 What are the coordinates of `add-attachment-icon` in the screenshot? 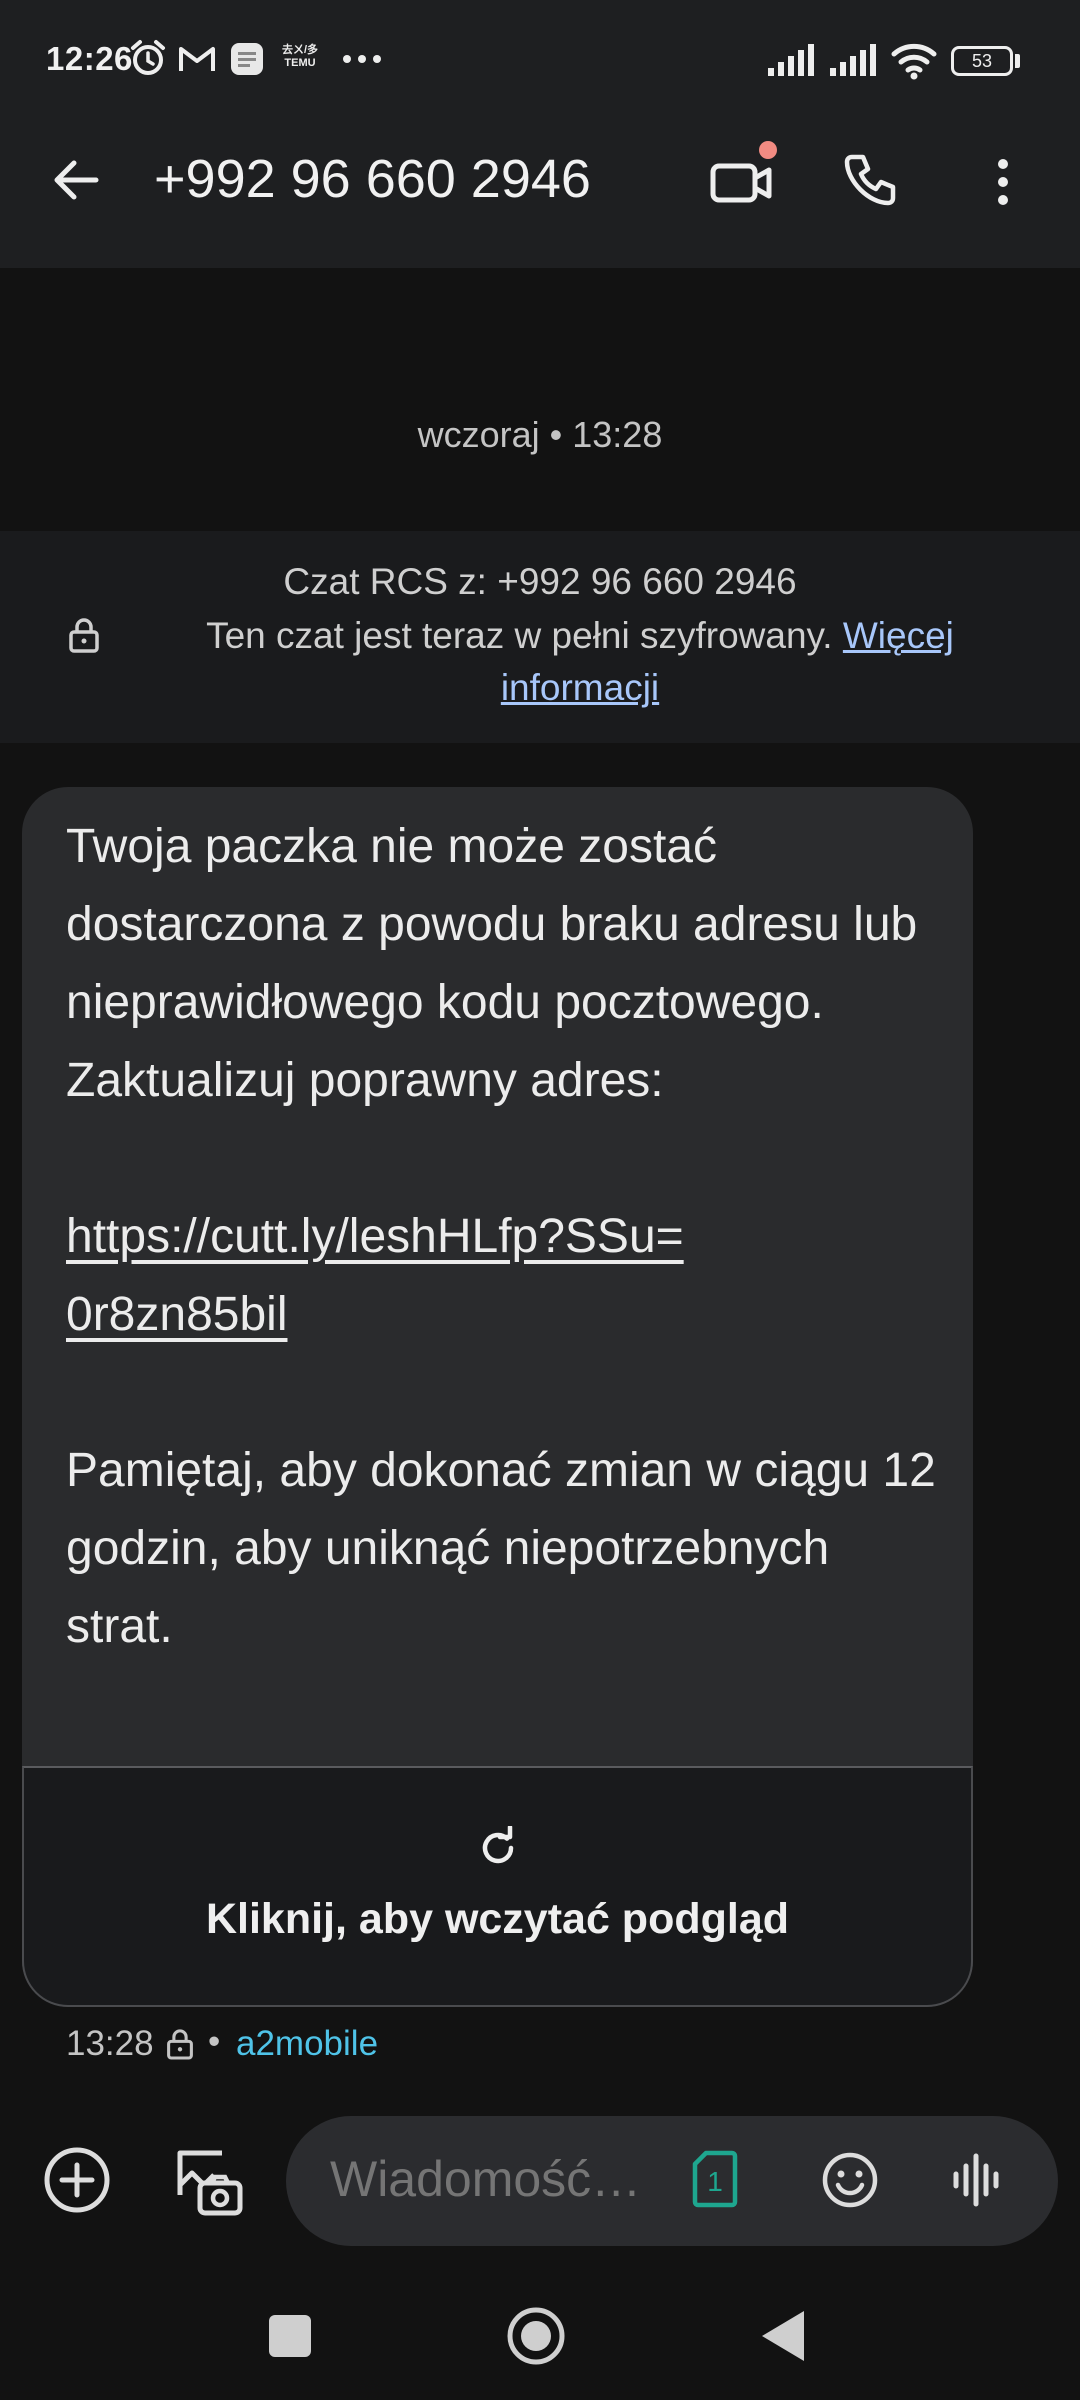 It's located at (77, 2180).